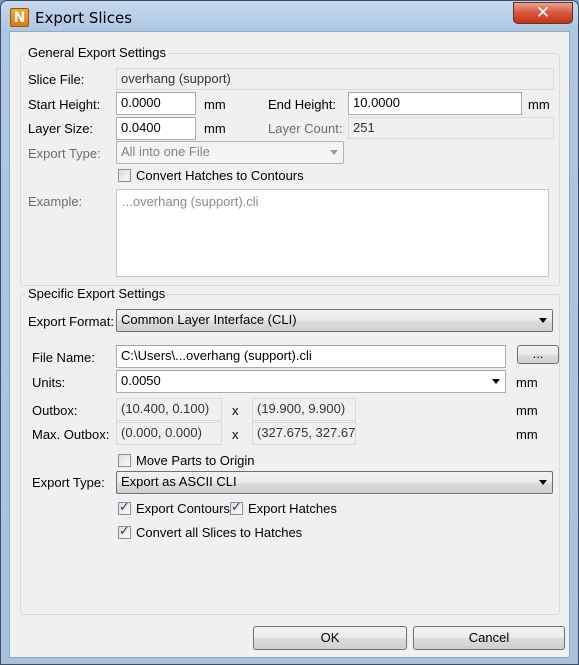 Image resolution: width=579 pixels, height=665 pixels. What do you see at coordinates (56, 79) in the screenshot?
I see `slice-file-label: Slice File:` at bounding box center [56, 79].